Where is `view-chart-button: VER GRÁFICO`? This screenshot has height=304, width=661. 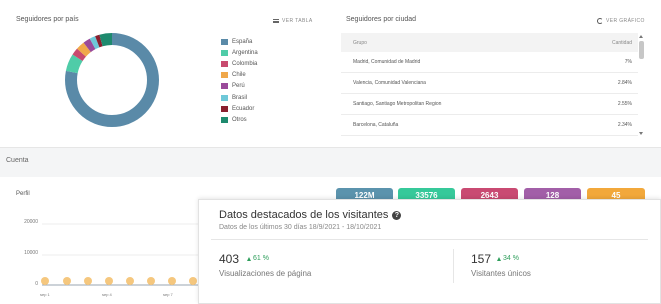 view-chart-button: VER GRÁFICO is located at coordinates (621, 21).